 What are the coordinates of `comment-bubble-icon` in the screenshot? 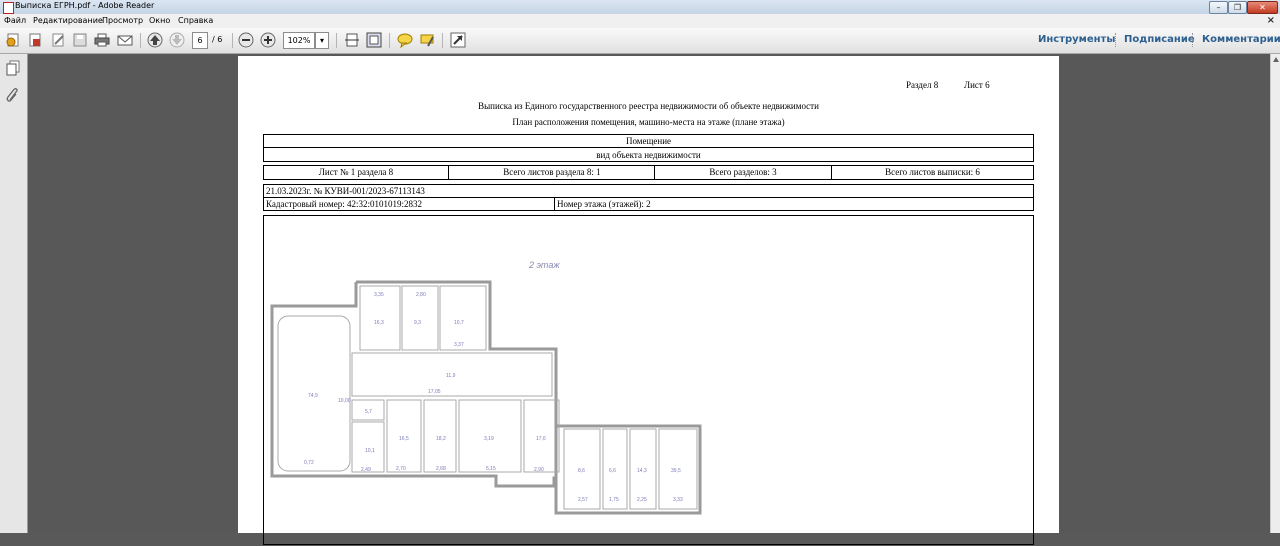 It's located at (405, 40).